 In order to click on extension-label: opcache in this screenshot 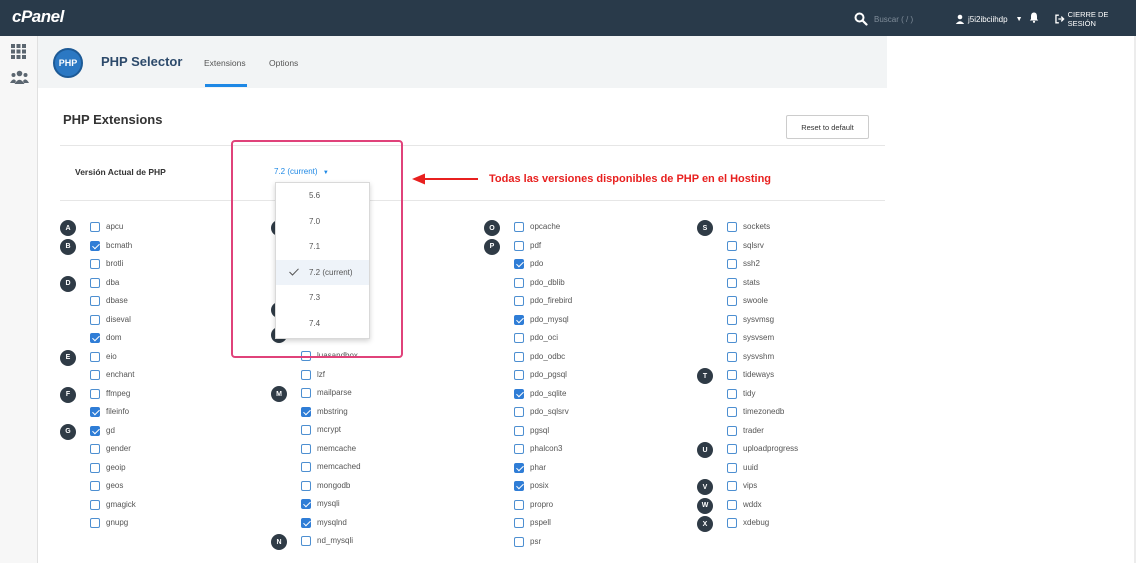, I will do `click(545, 226)`.